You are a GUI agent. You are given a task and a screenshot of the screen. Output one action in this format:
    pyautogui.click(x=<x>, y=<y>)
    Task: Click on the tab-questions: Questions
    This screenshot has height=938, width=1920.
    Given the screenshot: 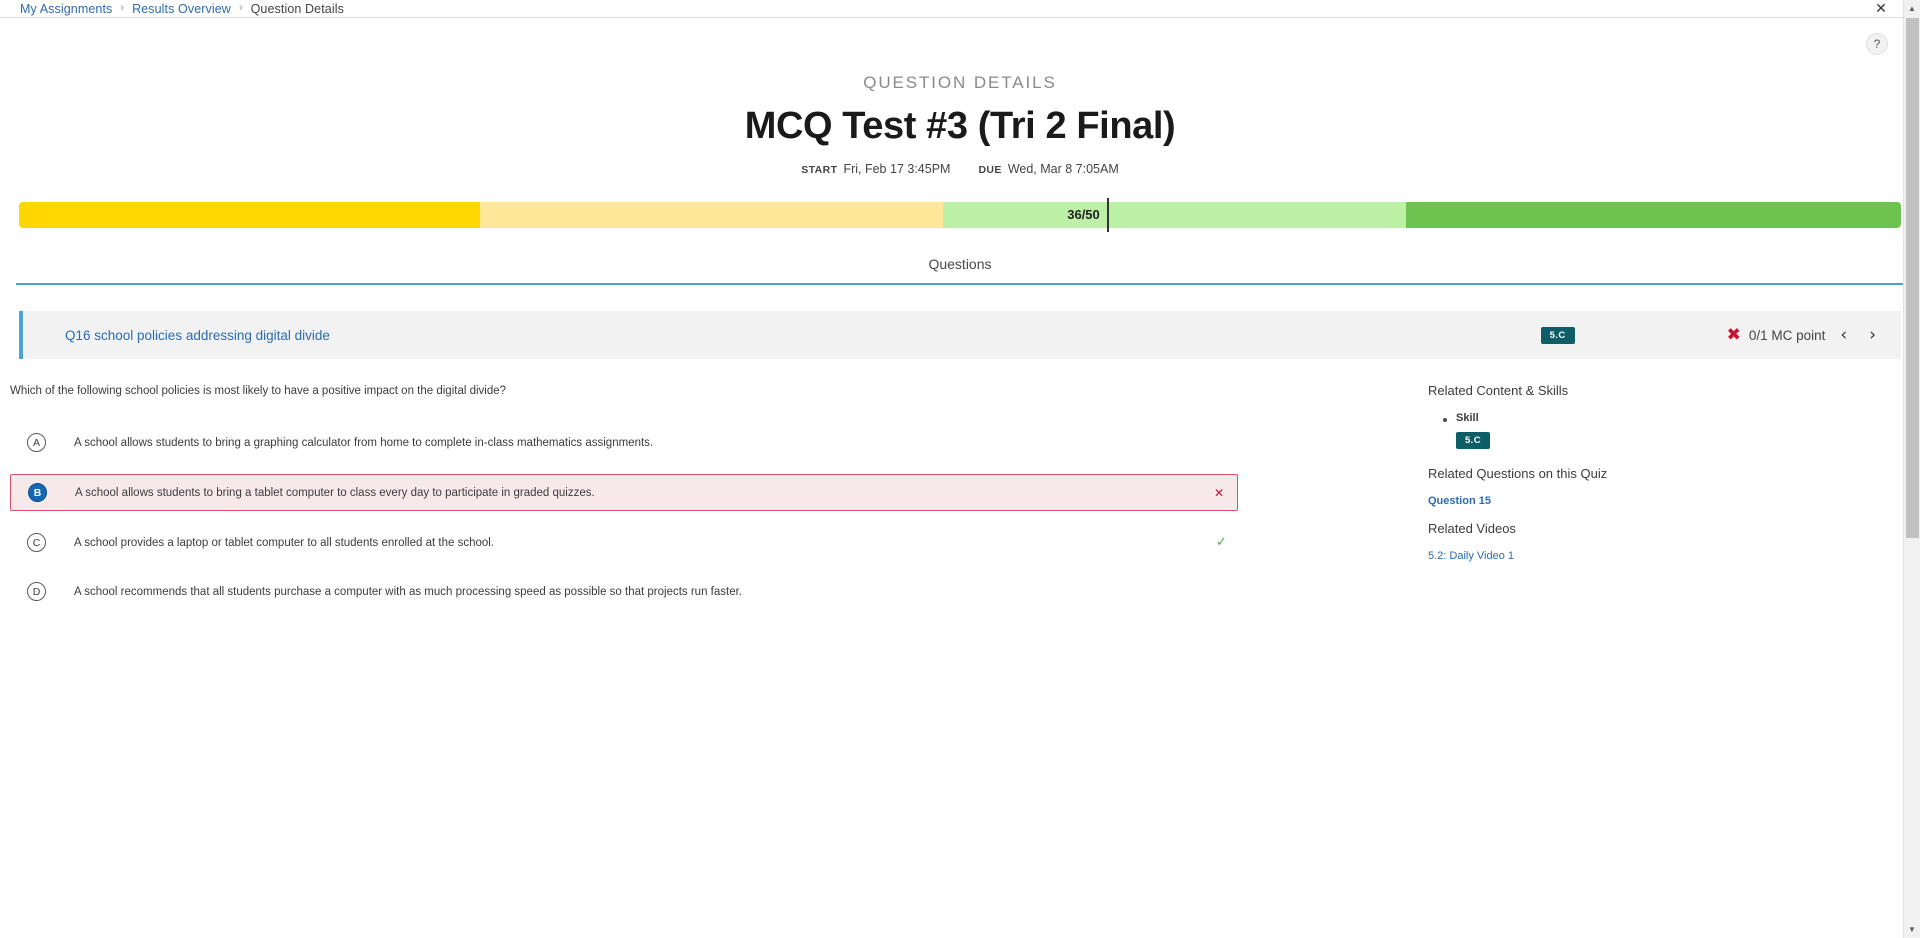 What is the action you would take?
    pyautogui.click(x=959, y=269)
    